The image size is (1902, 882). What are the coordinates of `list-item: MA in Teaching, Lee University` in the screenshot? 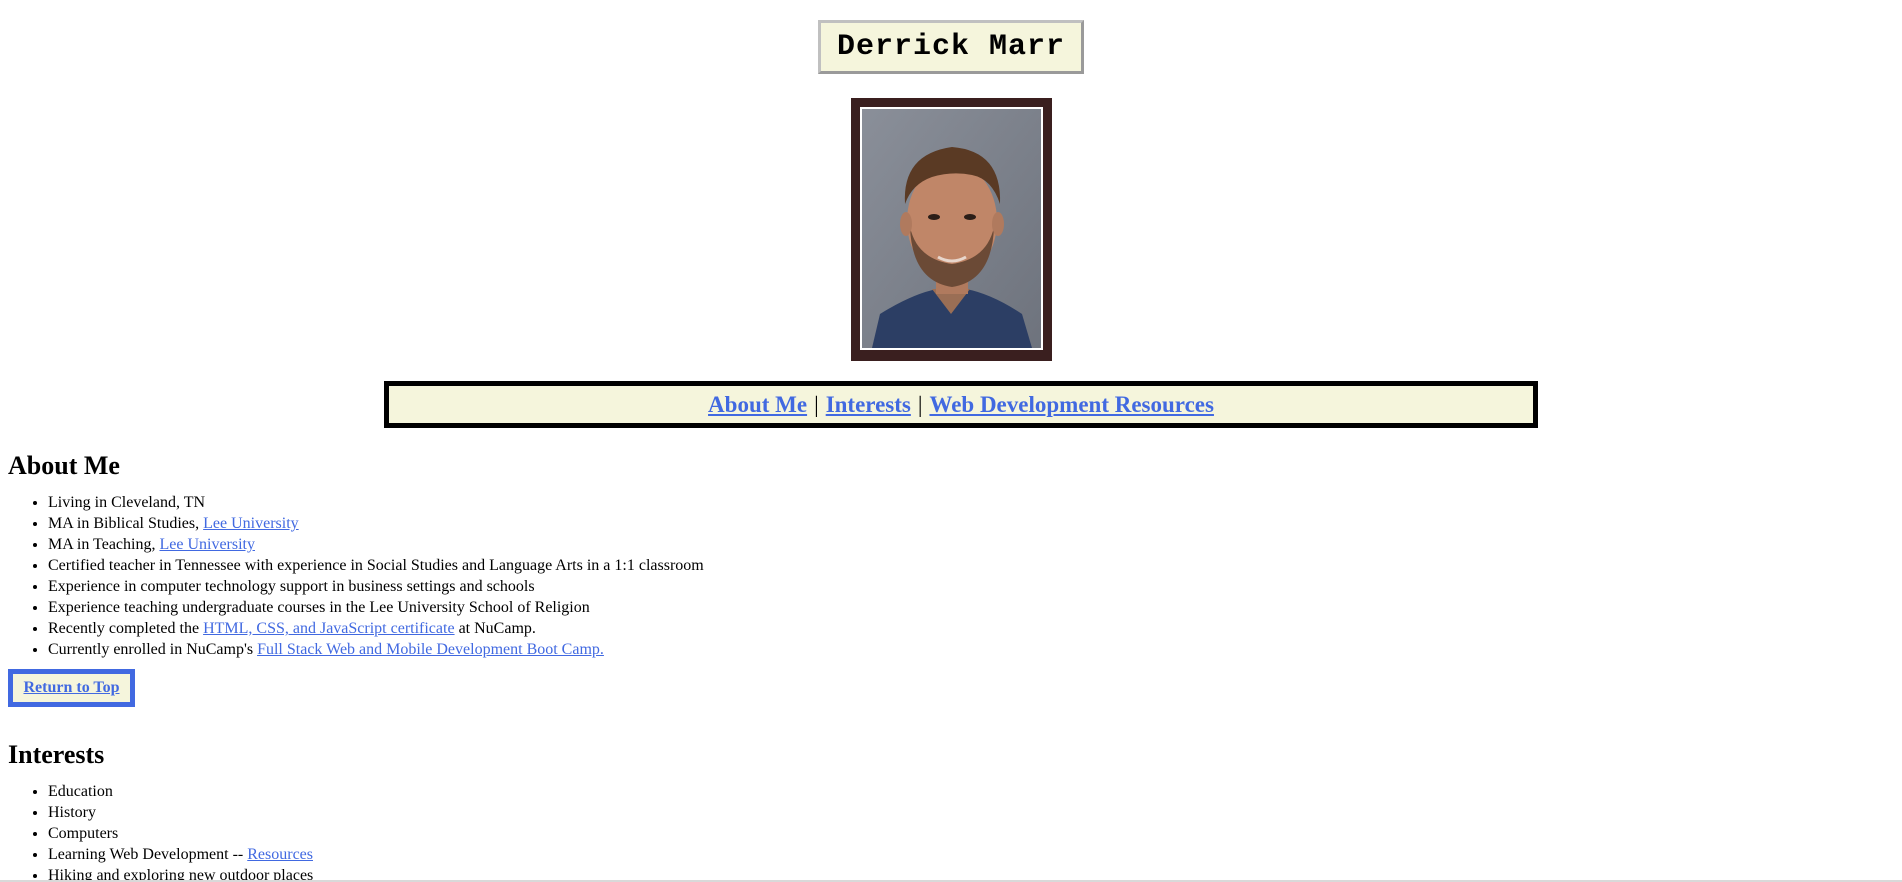 It's located at (376, 544).